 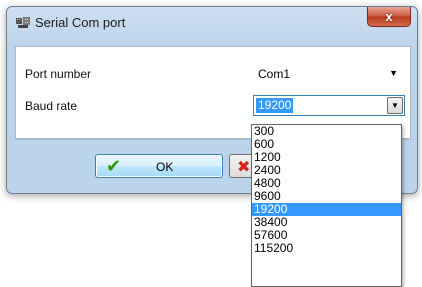 I want to click on close-icon: x, so click(x=389, y=16).